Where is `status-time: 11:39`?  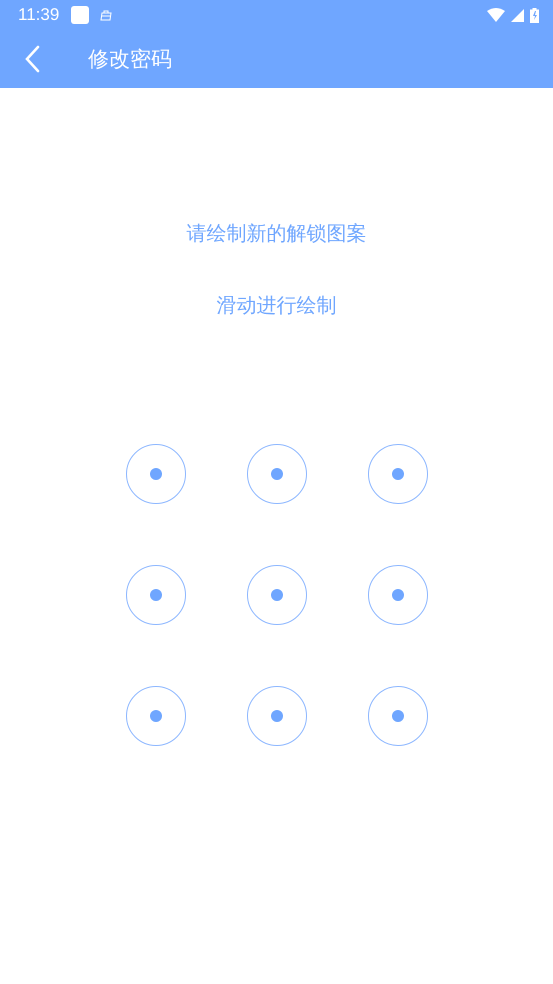 status-time: 11:39 is located at coordinates (39, 15).